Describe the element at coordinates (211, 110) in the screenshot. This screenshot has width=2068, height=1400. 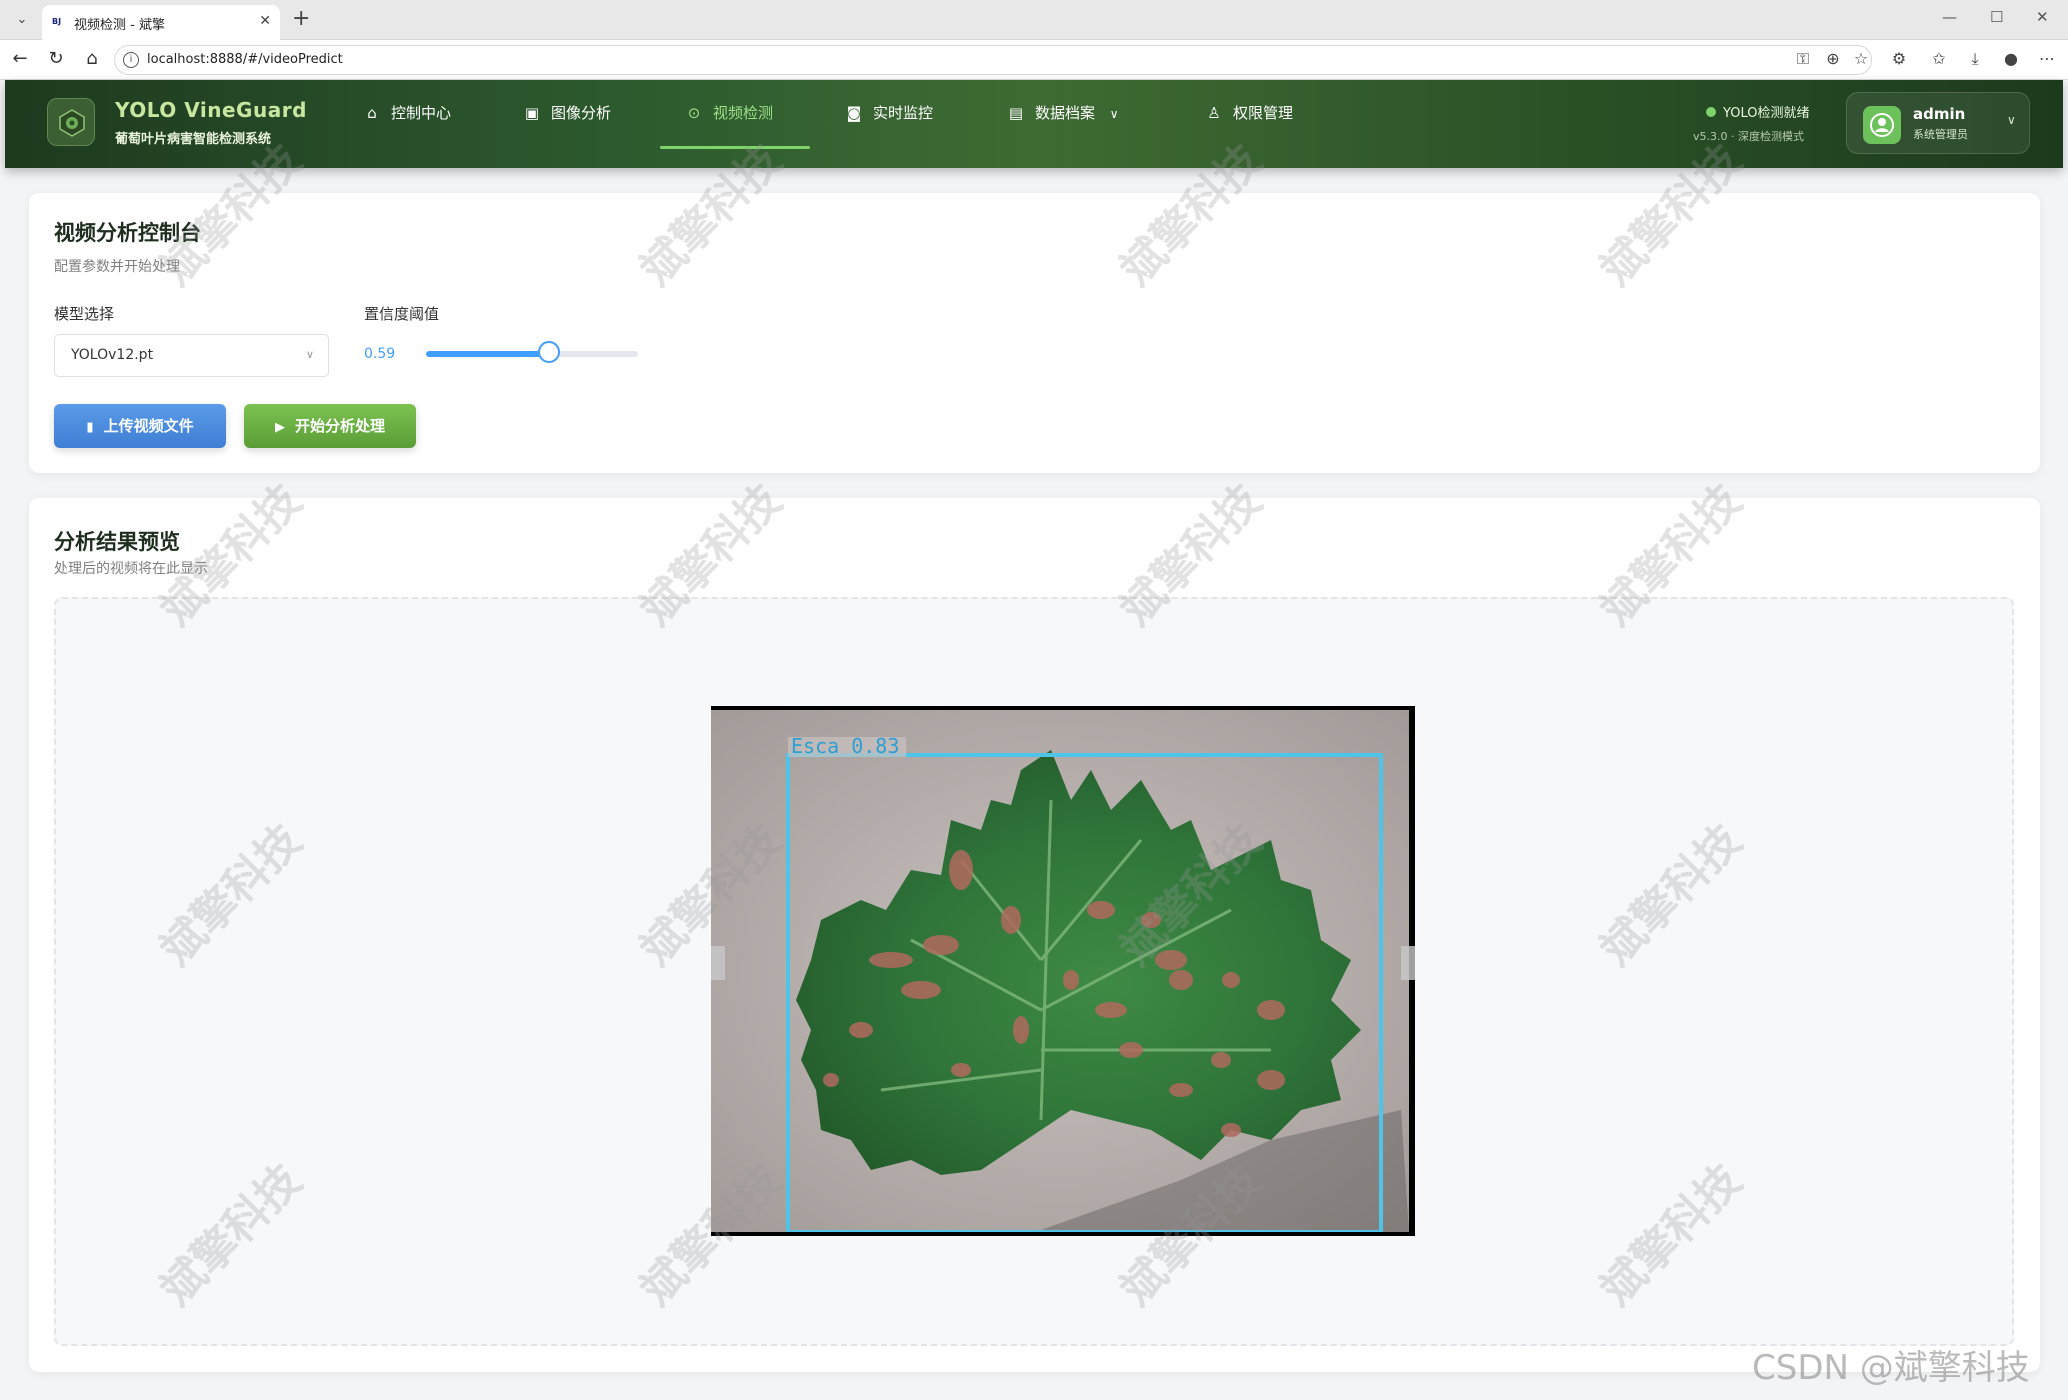
I see `brand-title: YOLO VineGuard` at that location.